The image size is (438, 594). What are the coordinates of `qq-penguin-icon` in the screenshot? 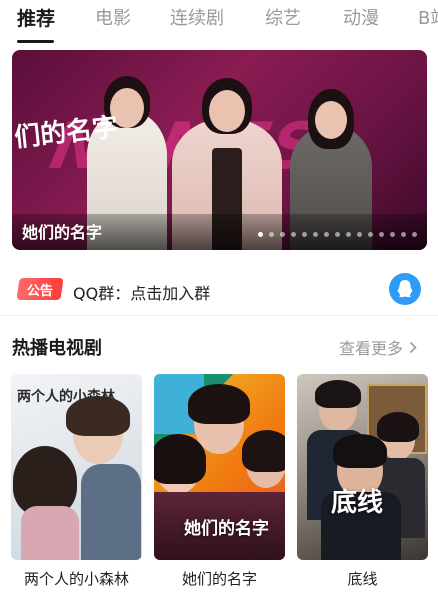 It's located at (405, 289).